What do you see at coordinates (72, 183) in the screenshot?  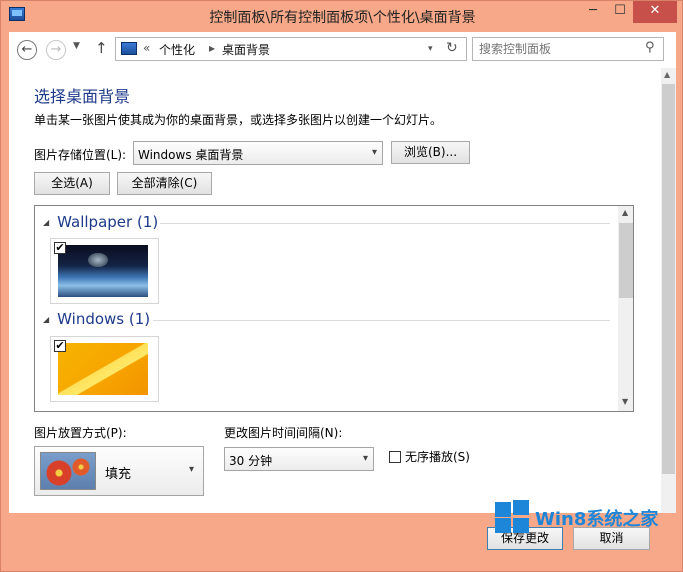 I see `select-all-button: 全选(A)` at bounding box center [72, 183].